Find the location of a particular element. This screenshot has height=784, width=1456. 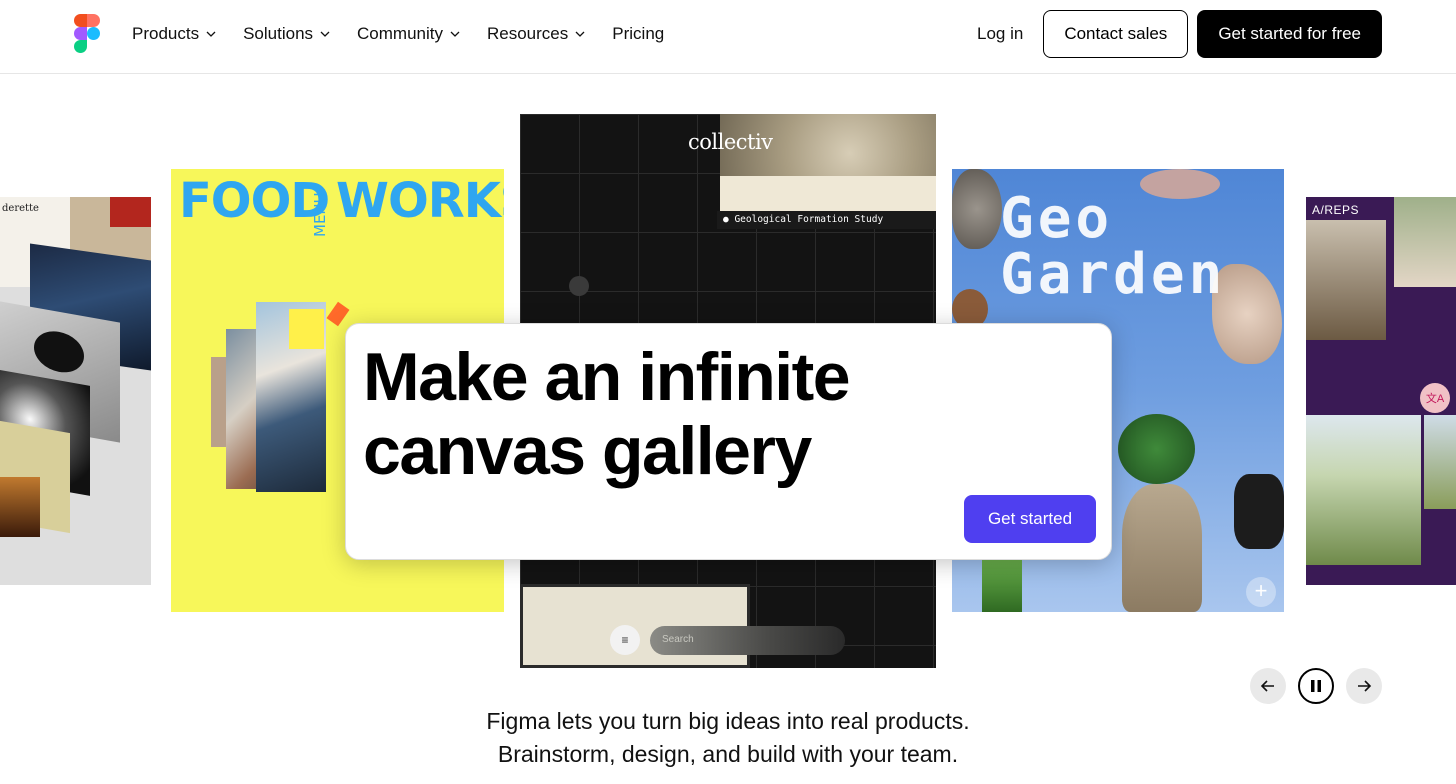

collage-shape is located at coordinates (59, 352).